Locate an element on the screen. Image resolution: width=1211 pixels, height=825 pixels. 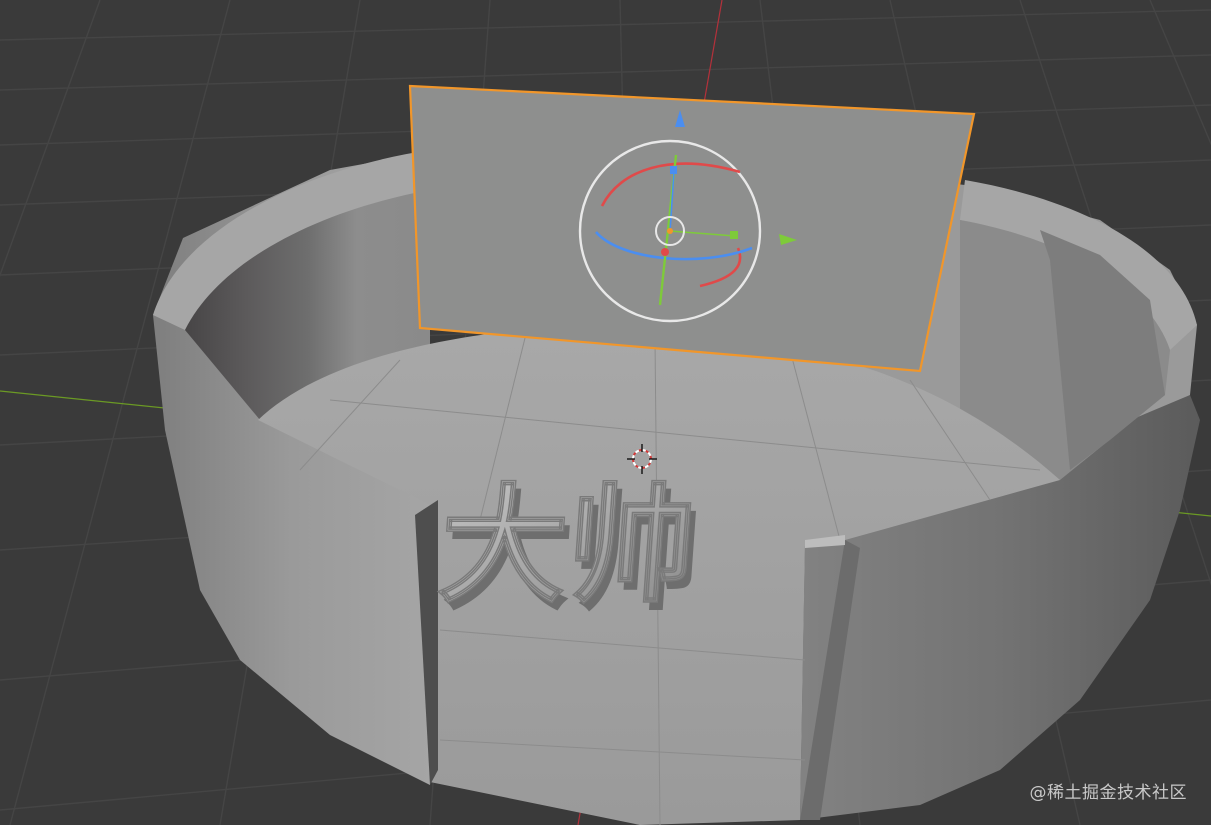
extruded-text: 大帅 is located at coordinates (568, 546).